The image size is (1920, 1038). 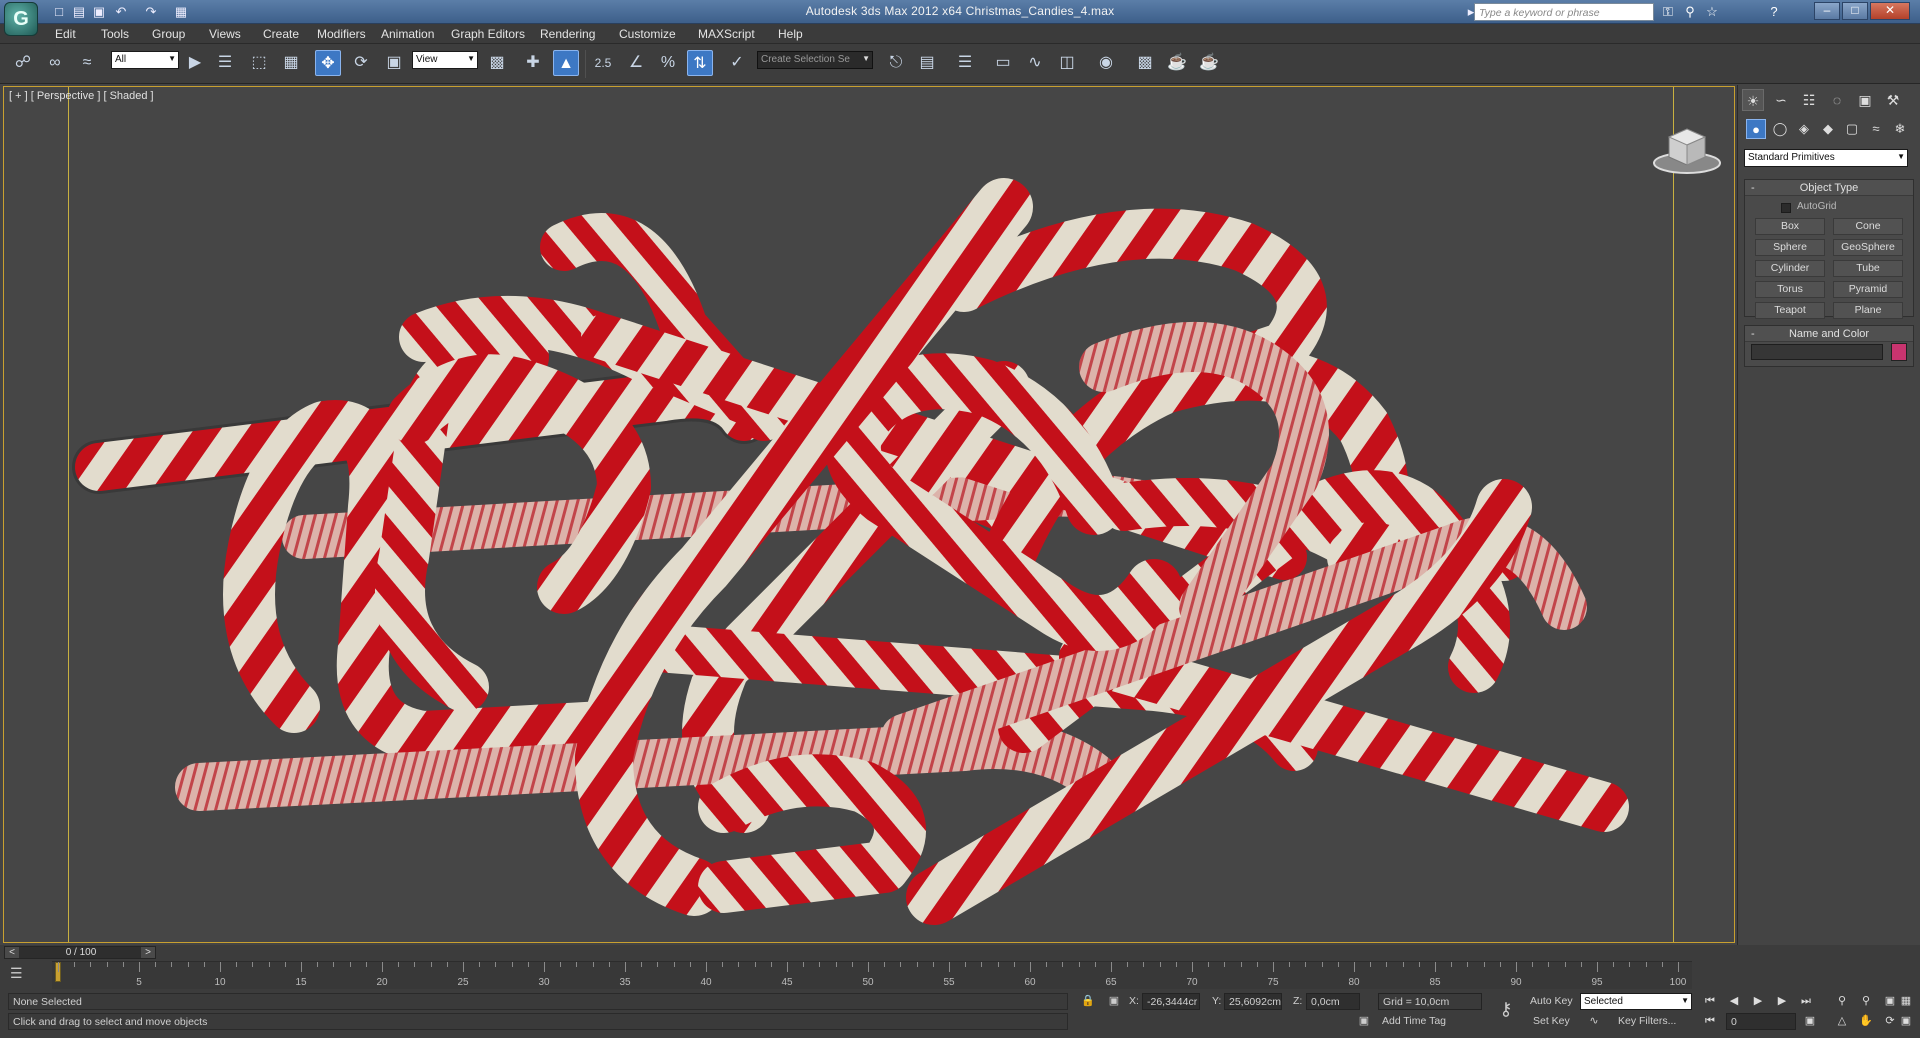 What do you see at coordinates (488, 34) in the screenshot?
I see `menu-graph-editors: Graph Editors` at bounding box center [488, 34].